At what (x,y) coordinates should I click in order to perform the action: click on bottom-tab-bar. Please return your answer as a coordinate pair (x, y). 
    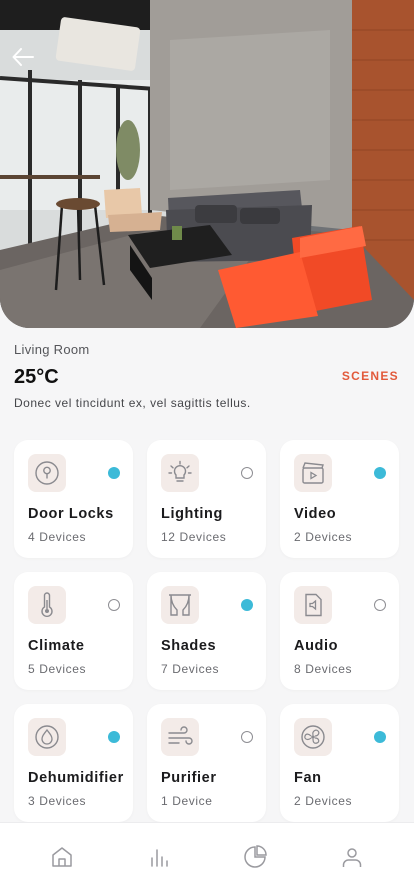
    Looking at the image, I should click on (207, 859).